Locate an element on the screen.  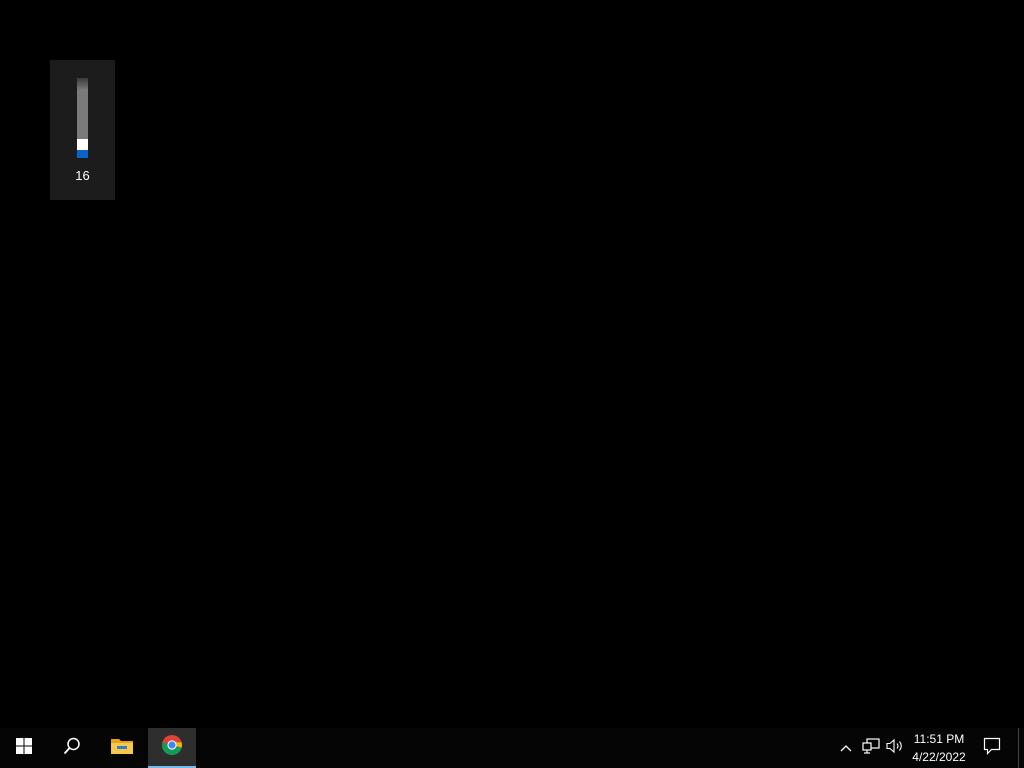
start-button is located at coordinates (24, 748).